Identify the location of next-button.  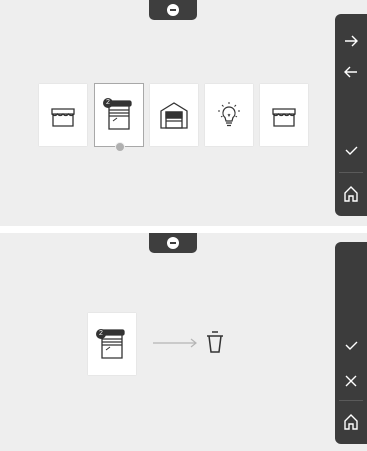
(351, 41).